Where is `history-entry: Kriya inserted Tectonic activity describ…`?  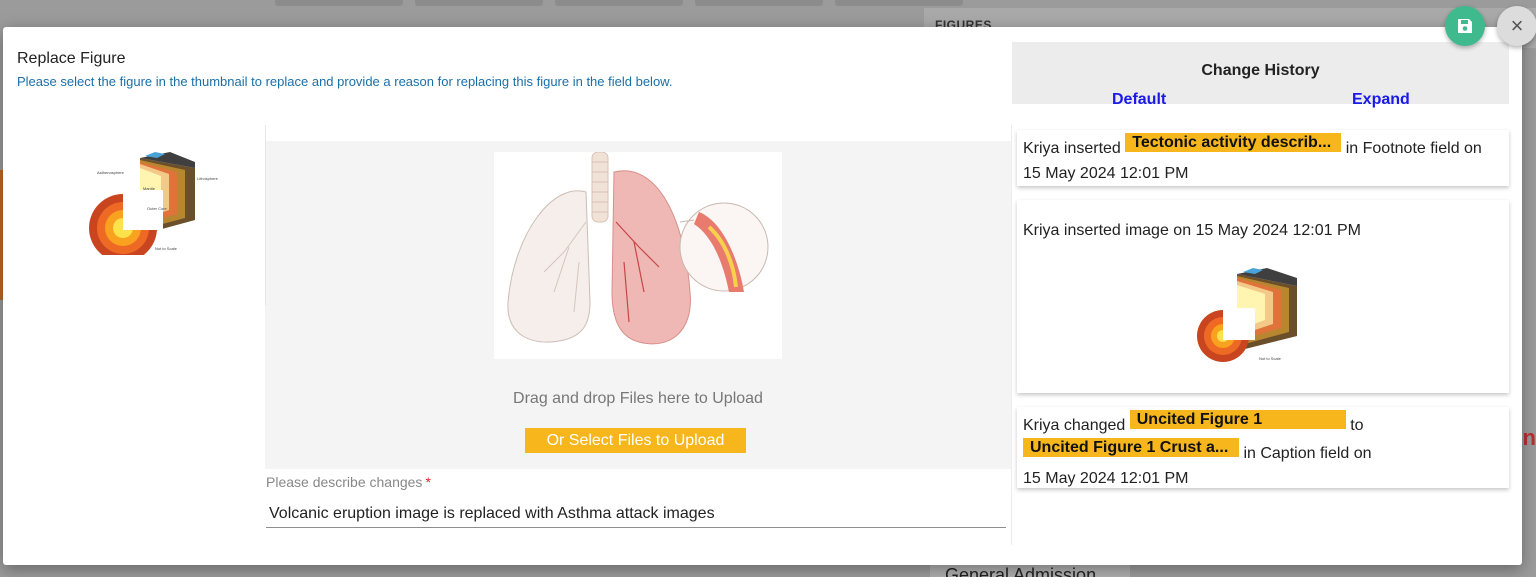 history-entry: Kriya inserted Tectonic activity describ… is located at coordinates (1263, 158).